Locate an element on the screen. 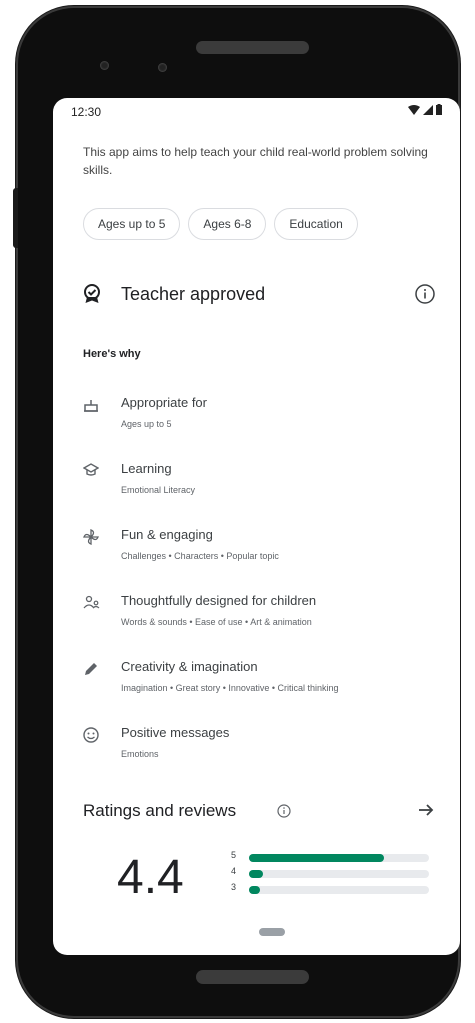 Image resolution: width=475 pixels, height=1023 pixels. reason-subtitle: Emotions is located at coordinates (140, 754).